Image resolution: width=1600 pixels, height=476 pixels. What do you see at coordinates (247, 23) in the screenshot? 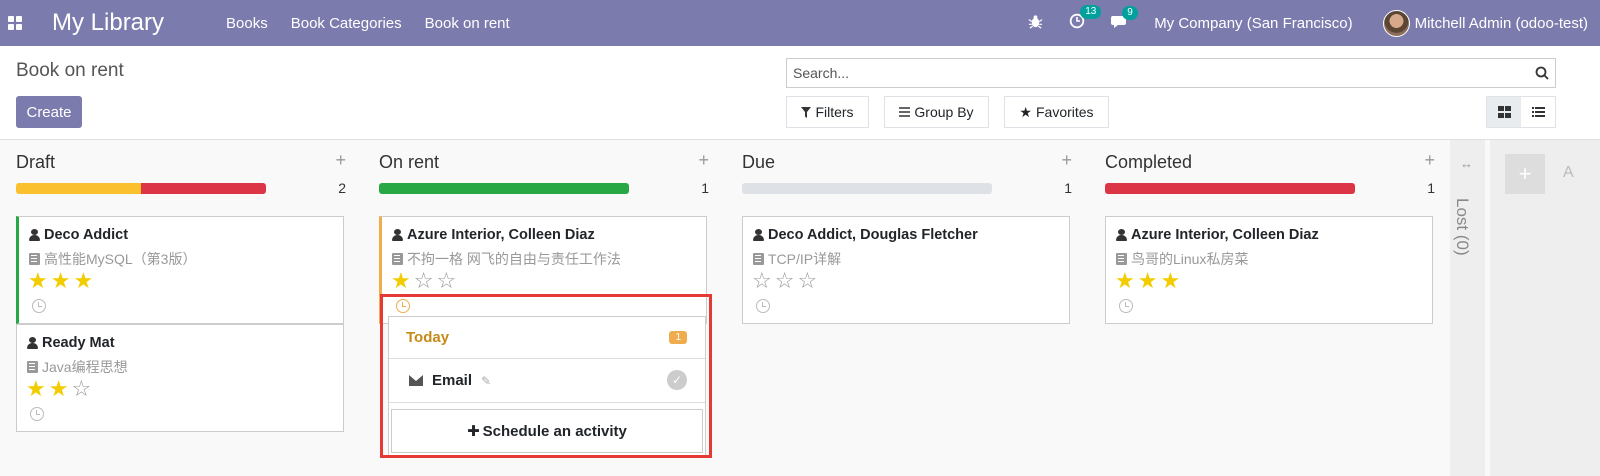
I see `menu-item-books: Books` at bounding box center [247, 23].